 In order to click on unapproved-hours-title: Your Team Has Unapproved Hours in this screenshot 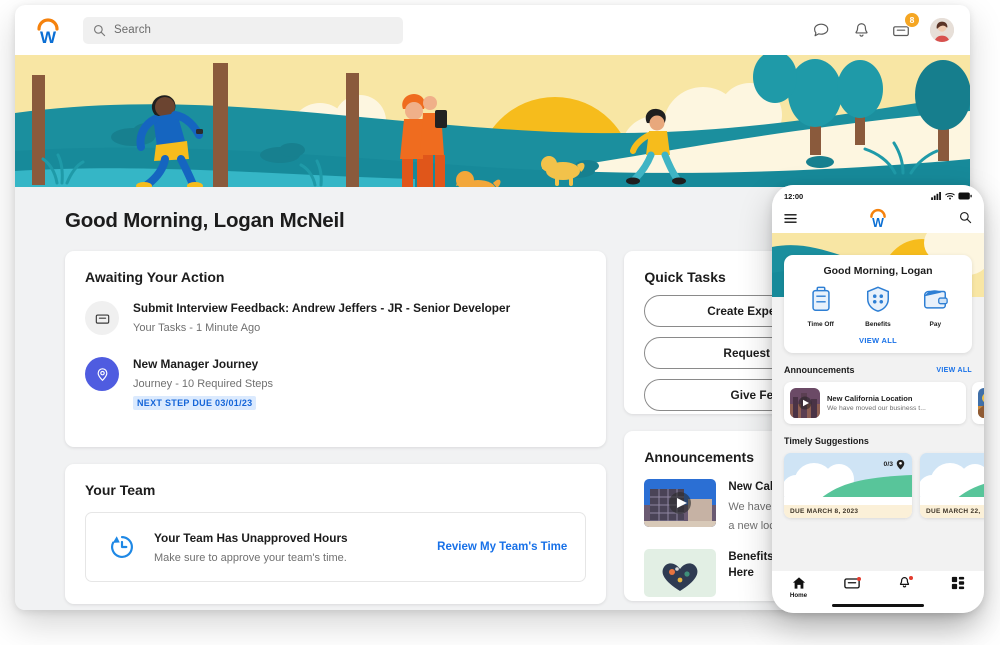, I will do `click(251, 537)`.